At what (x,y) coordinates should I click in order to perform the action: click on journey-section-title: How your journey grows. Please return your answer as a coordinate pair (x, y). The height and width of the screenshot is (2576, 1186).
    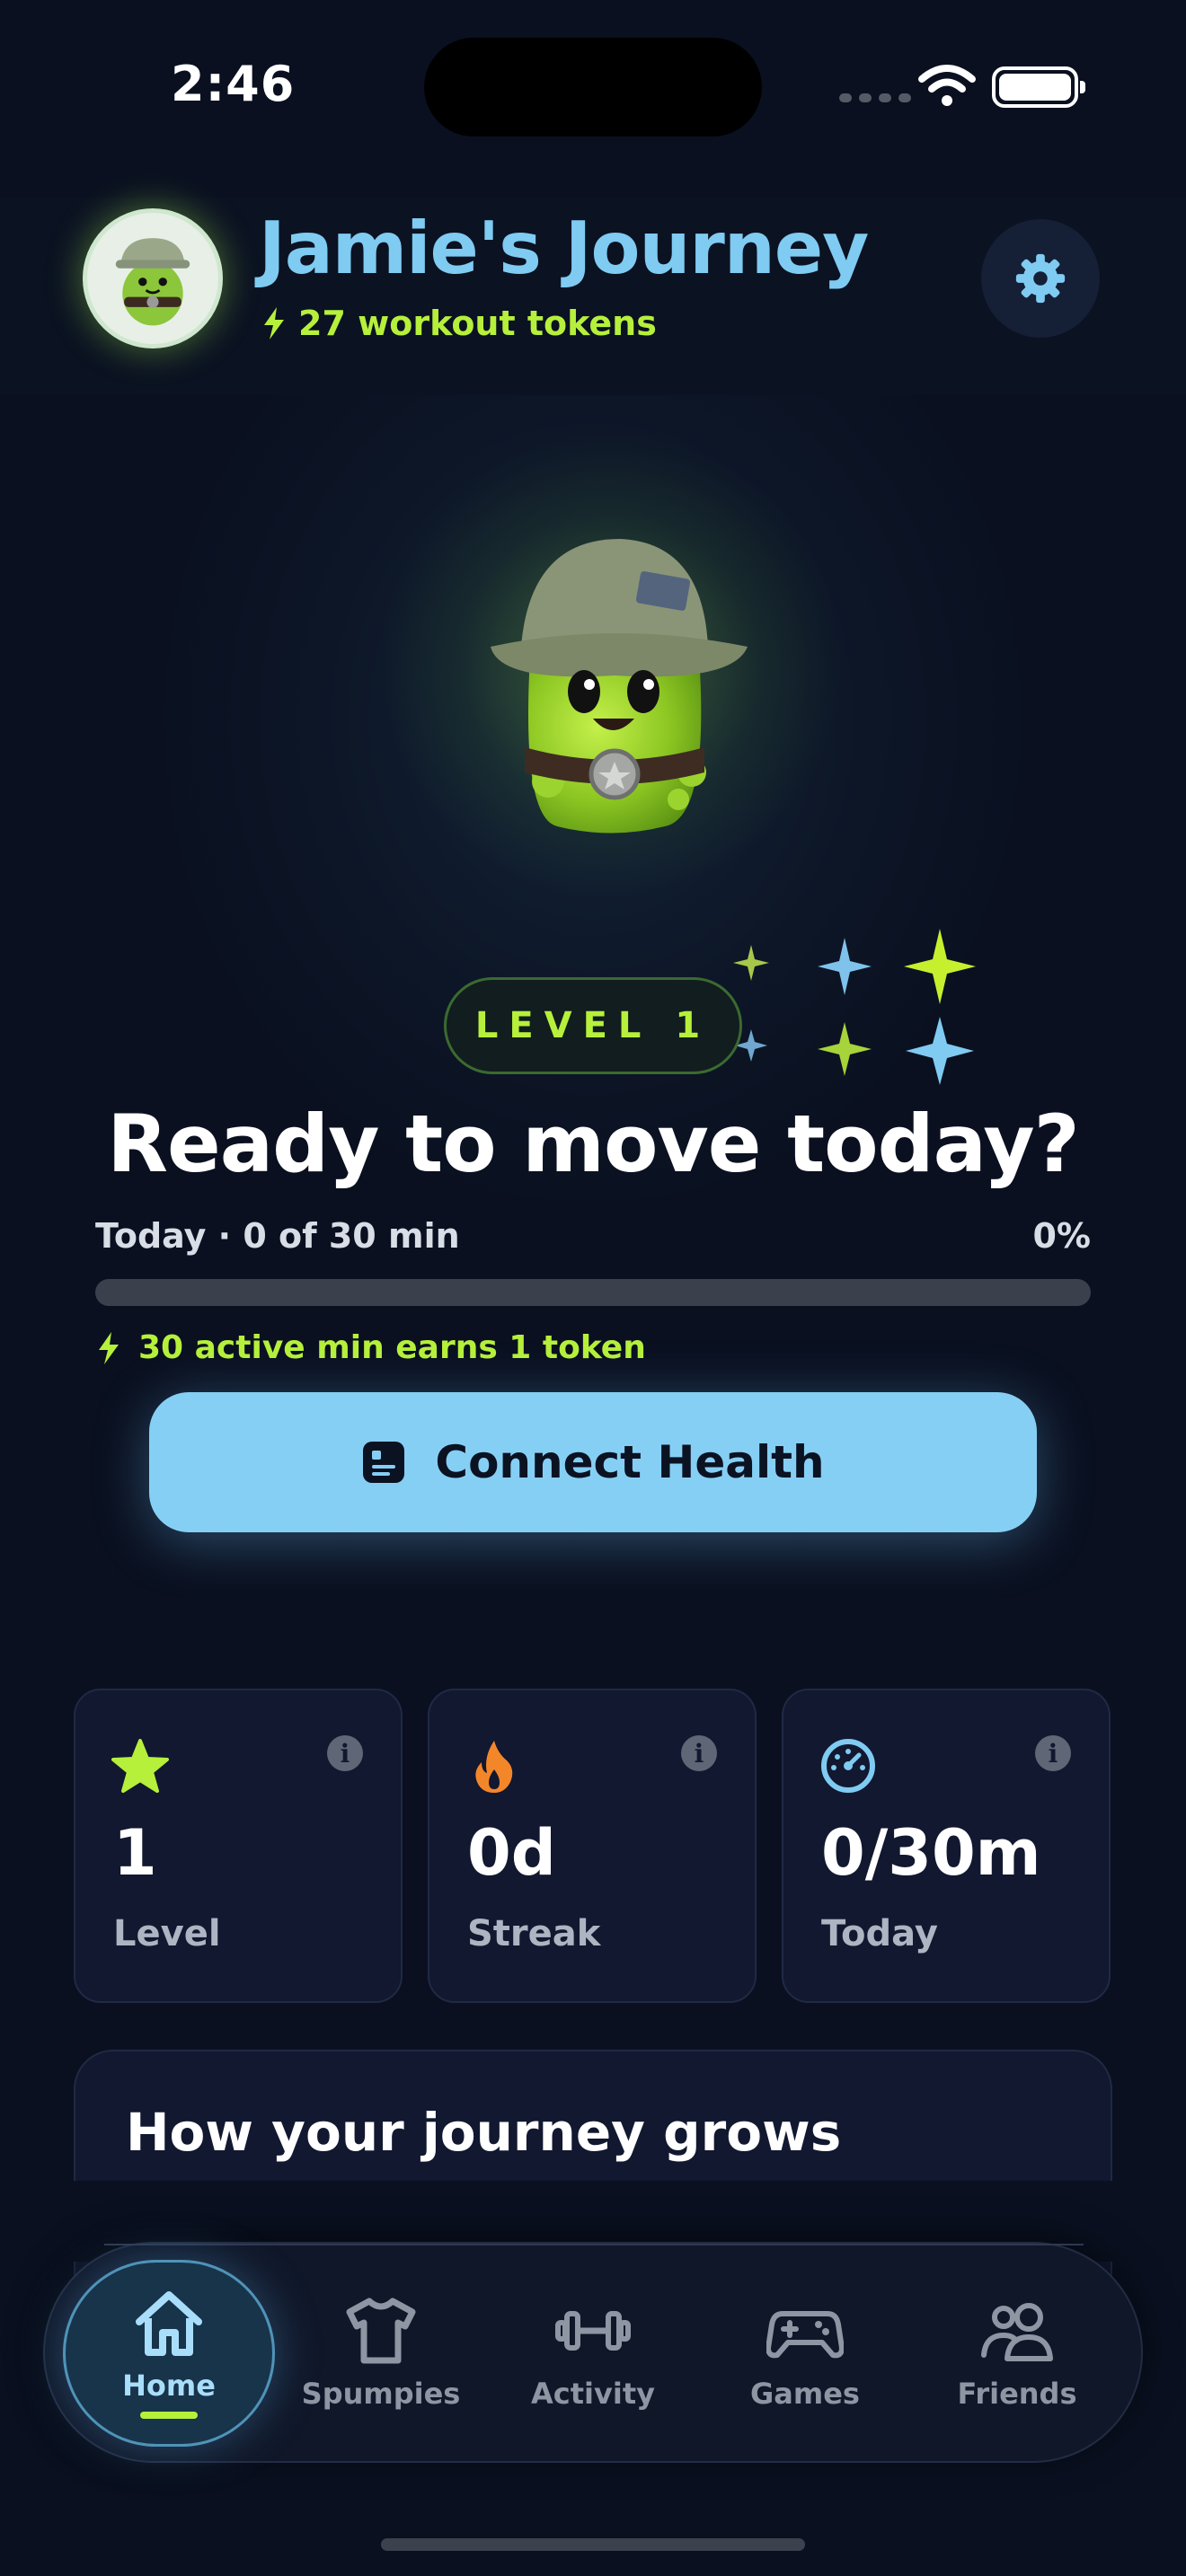
    Looking at the image, I should click on (484, 2132).